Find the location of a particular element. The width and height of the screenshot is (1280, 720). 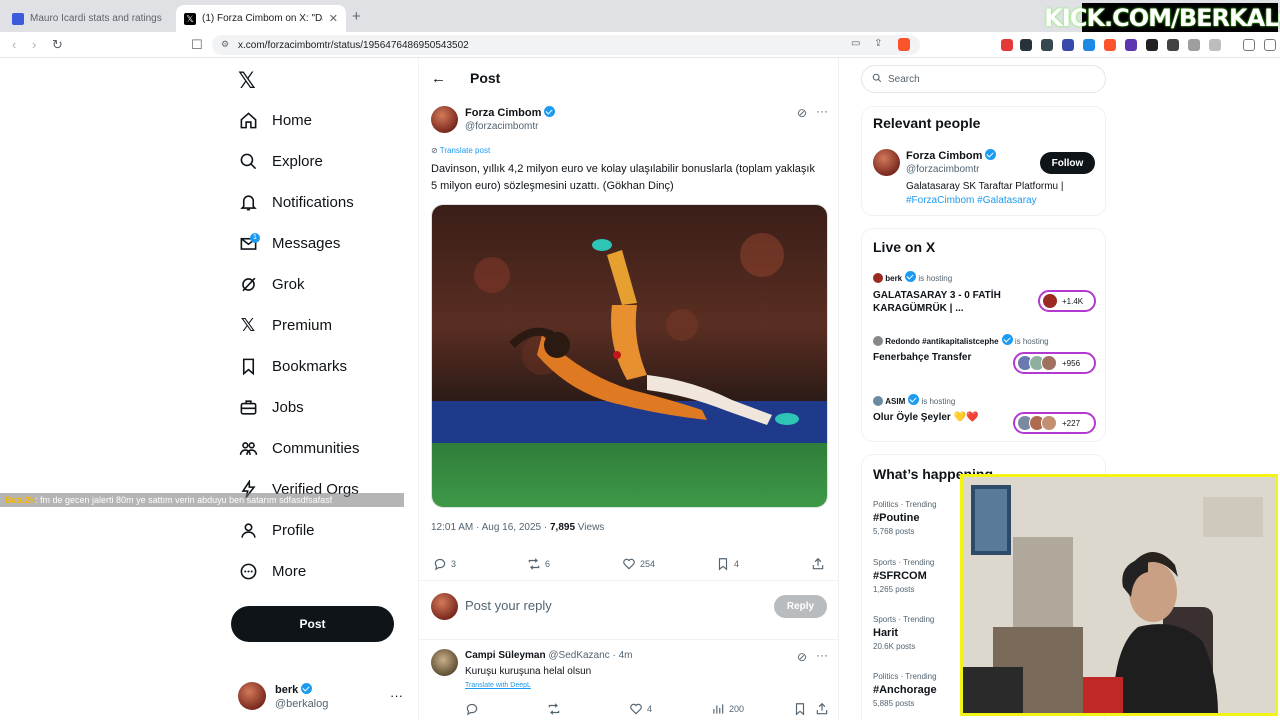

reply-share-action is located at coordinates (824, 709).